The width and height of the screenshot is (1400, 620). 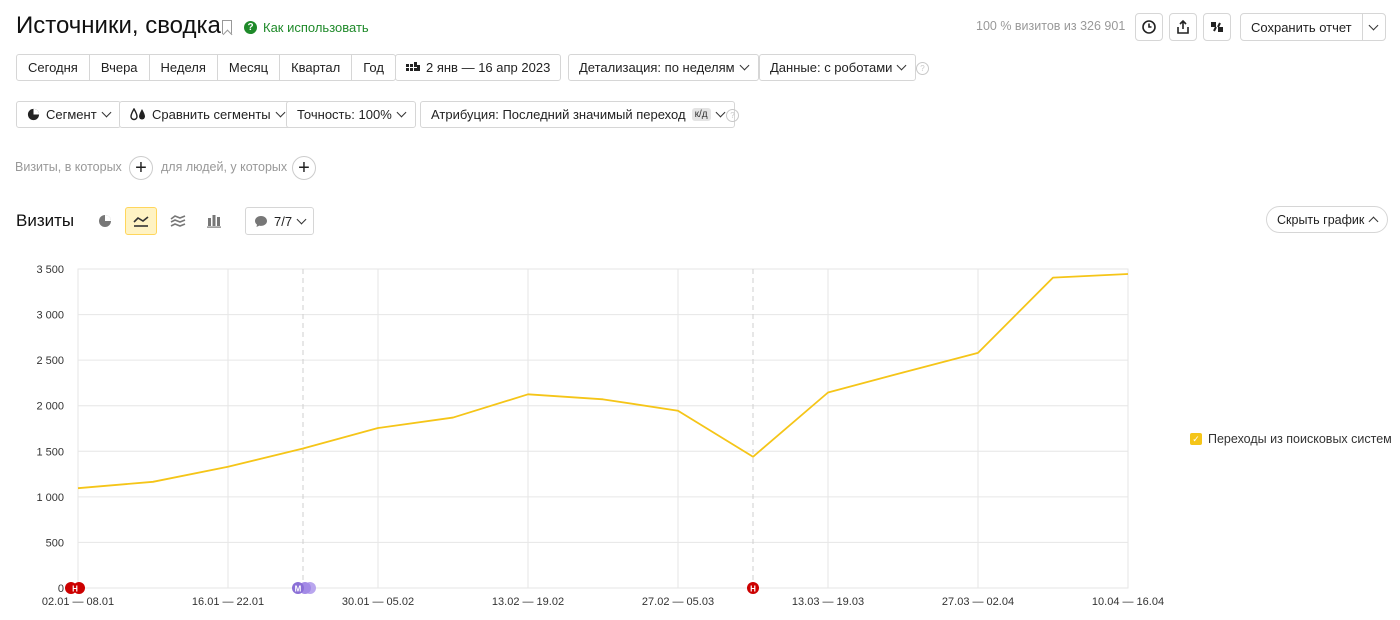 I want to click on hide-chart-label: Скрыть график, so click(x=1321, y=219).